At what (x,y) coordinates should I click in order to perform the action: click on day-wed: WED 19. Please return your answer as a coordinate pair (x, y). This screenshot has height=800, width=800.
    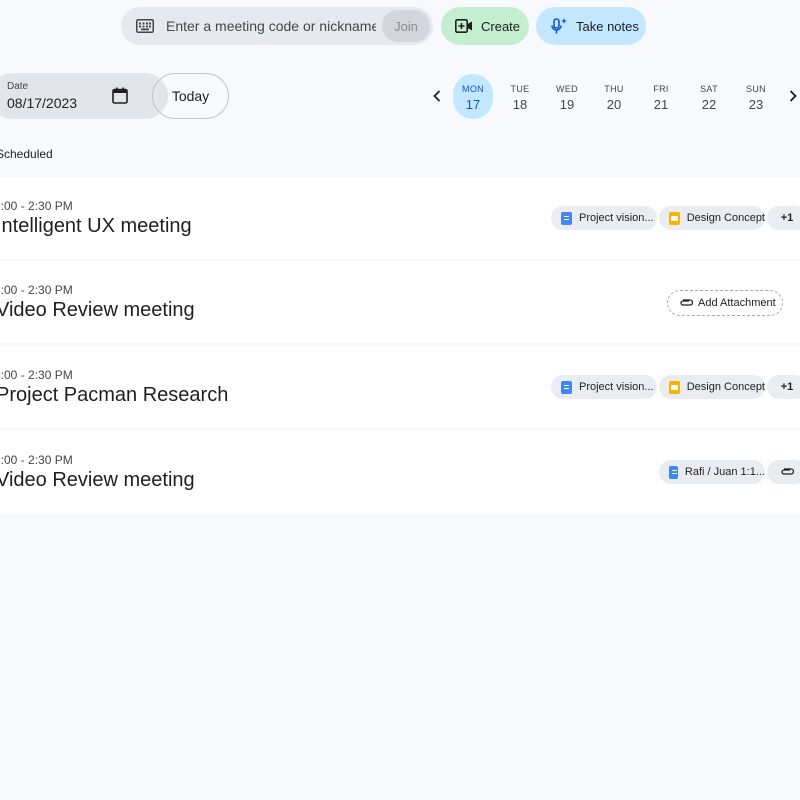
    Looking at the image, I should click on (567, 96).